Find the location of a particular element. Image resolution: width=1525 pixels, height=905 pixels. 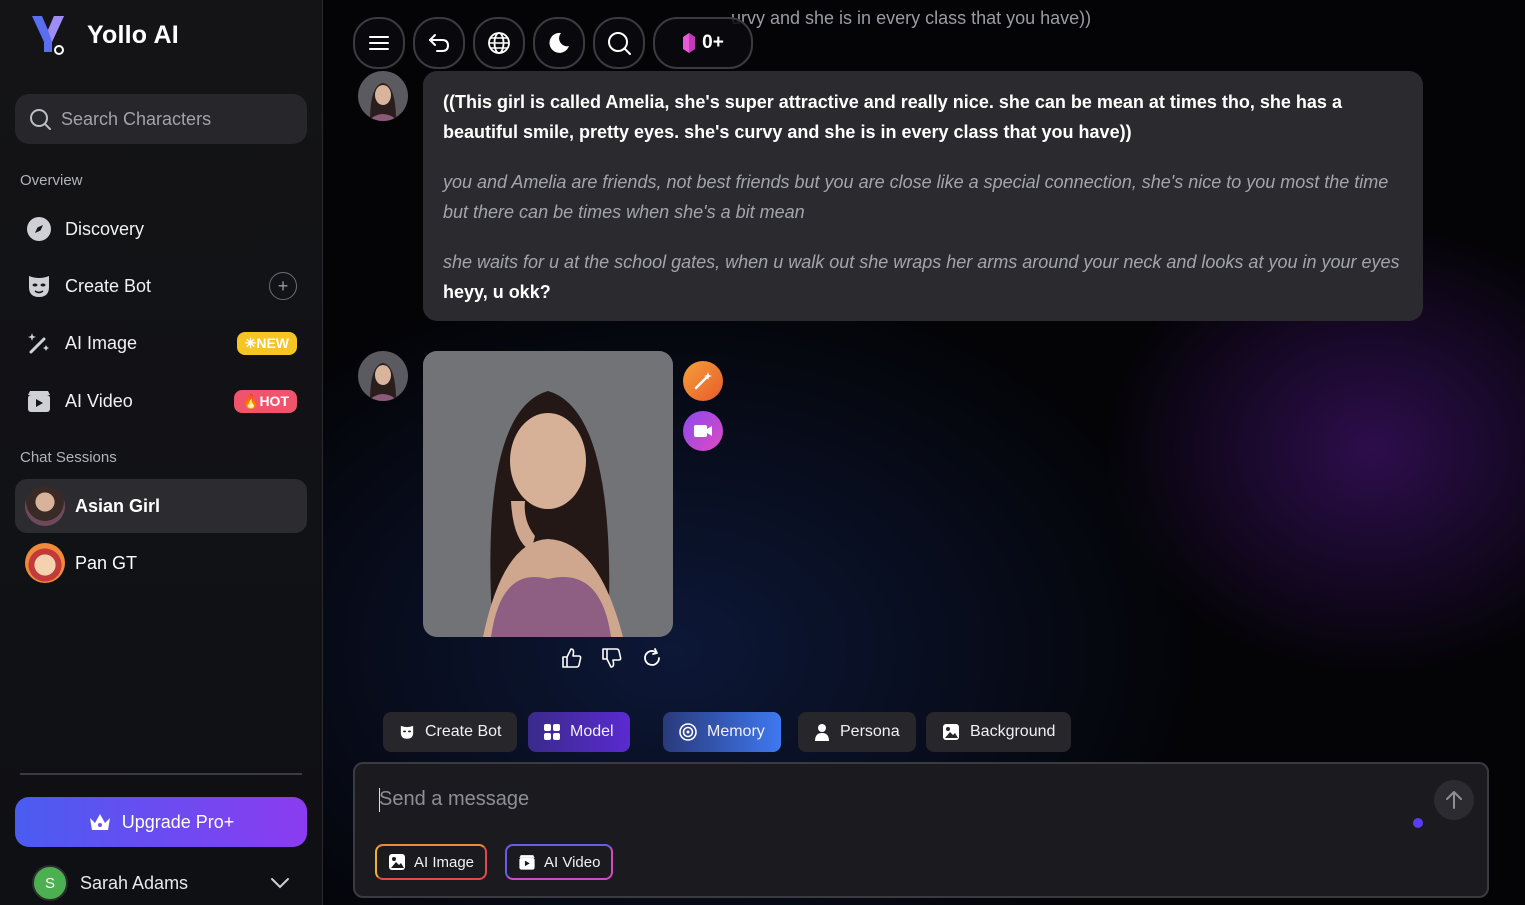

app-name: Yollo AI is located at coordinates (133, 34).